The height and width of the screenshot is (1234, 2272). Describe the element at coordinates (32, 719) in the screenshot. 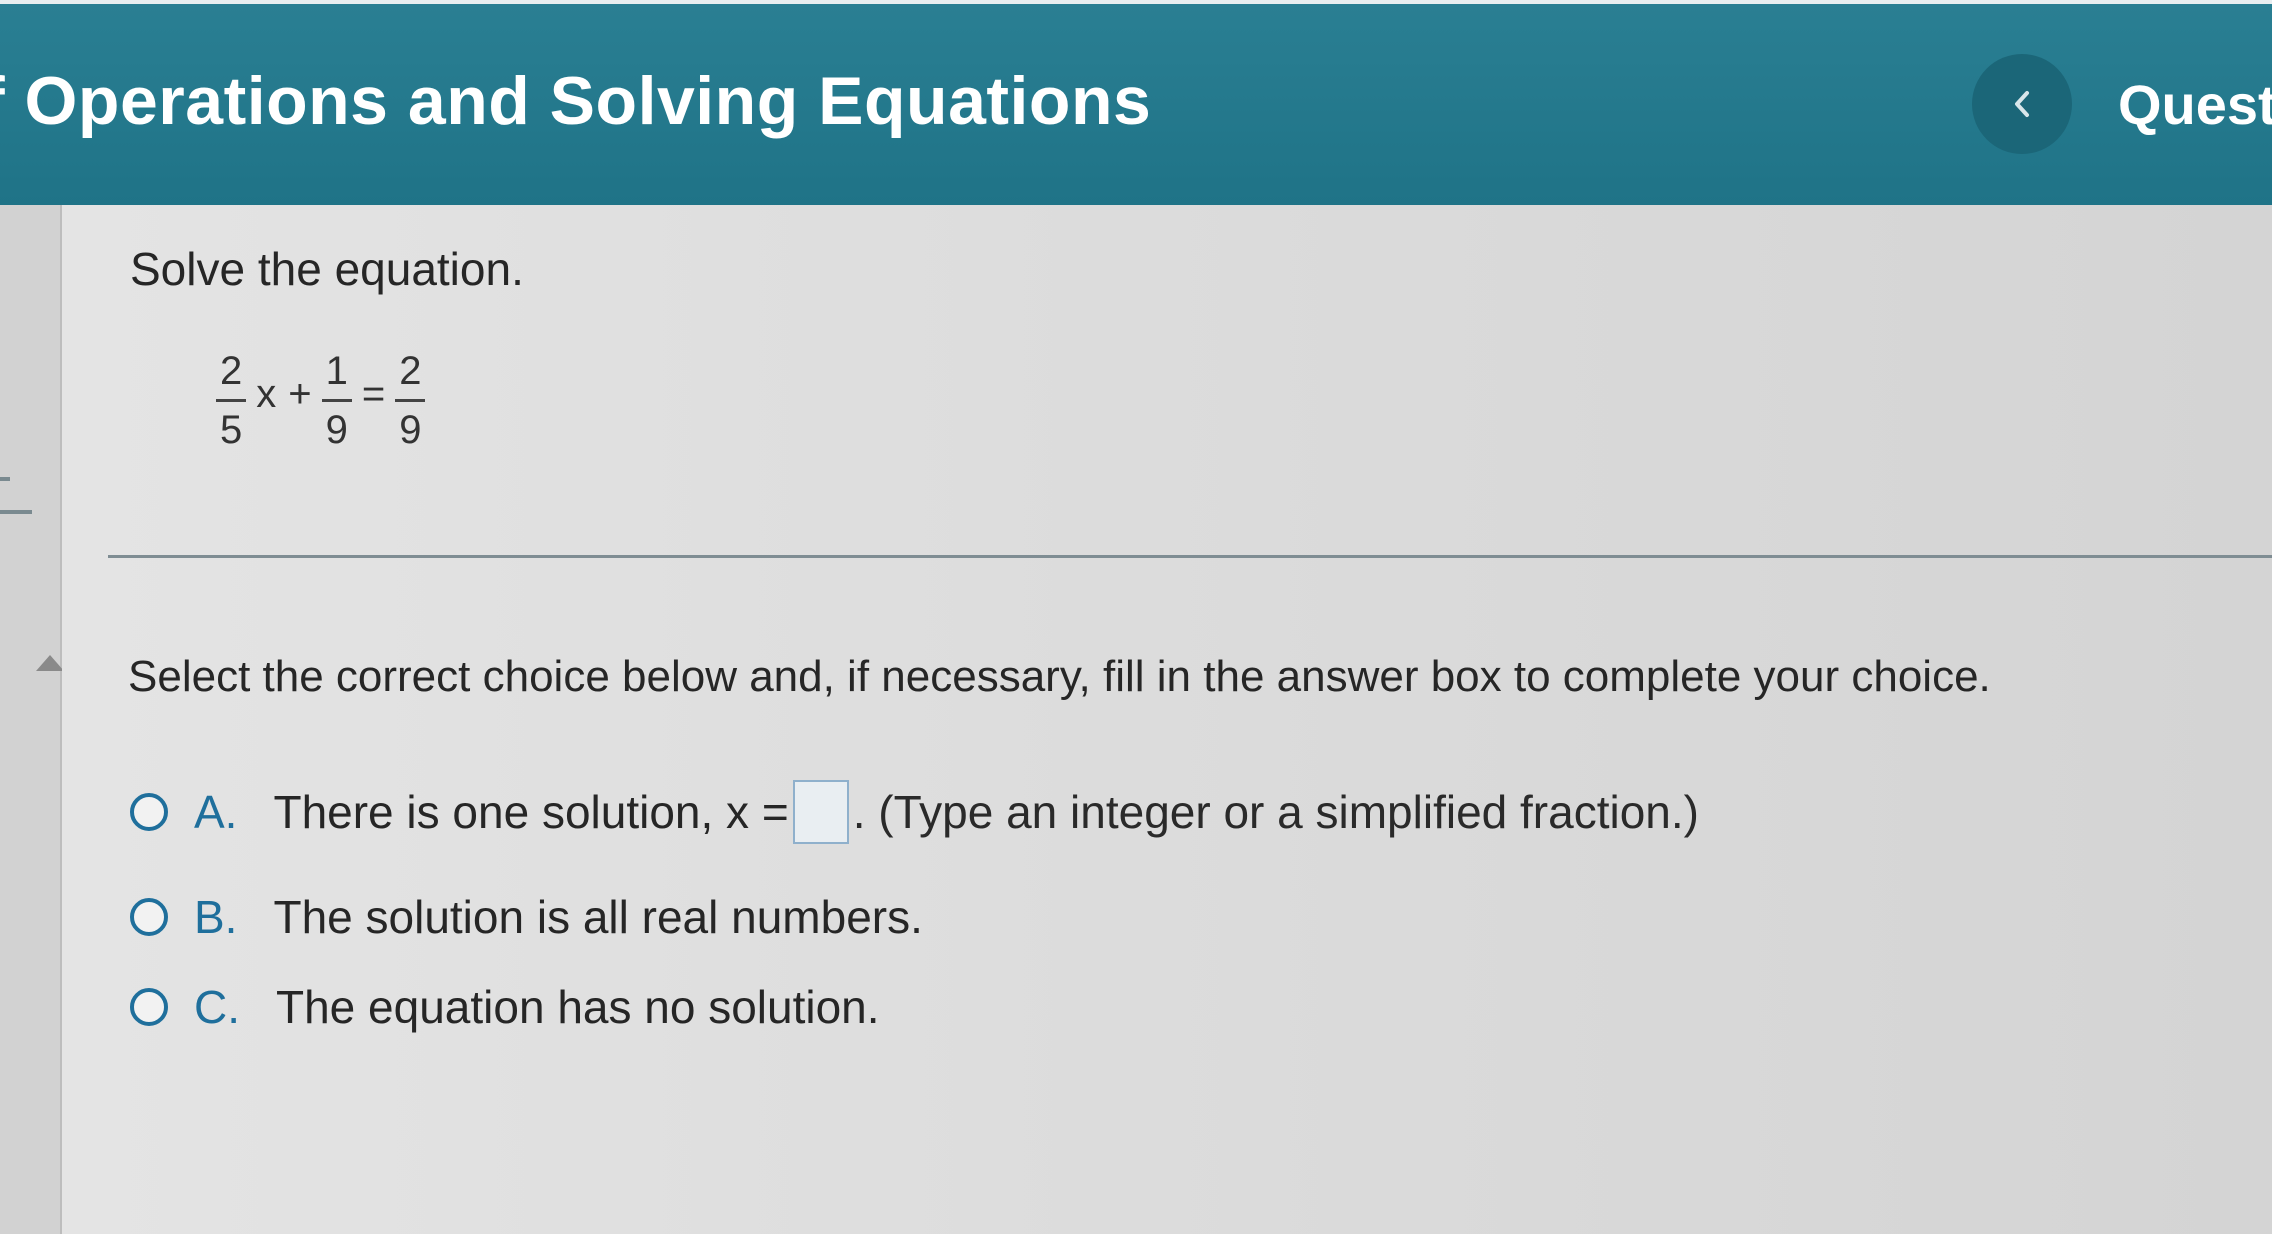

I see `left-gutter` at that location.